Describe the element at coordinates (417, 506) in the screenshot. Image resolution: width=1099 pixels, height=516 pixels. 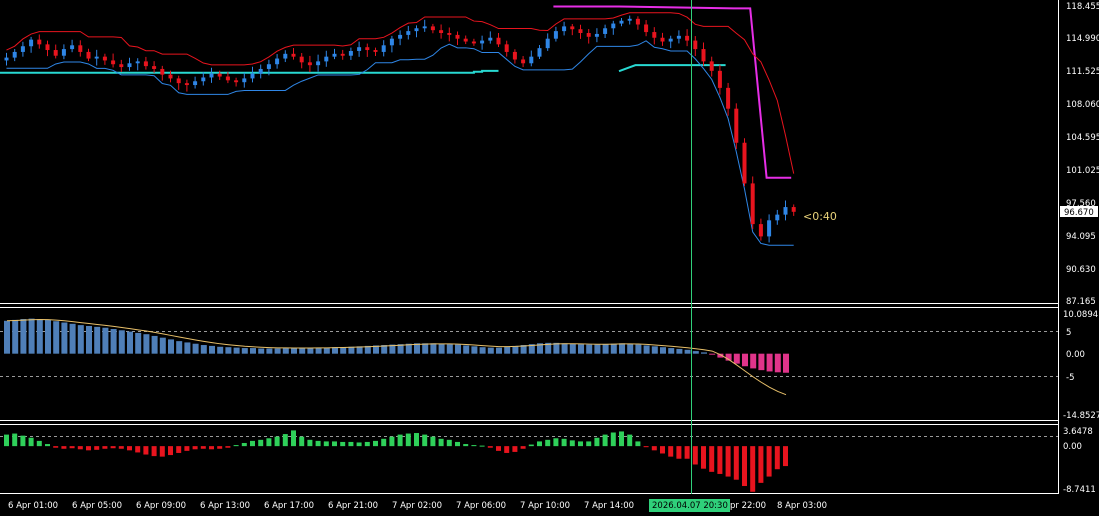
I see `time-label: 7 Apr 02:00` at that location.